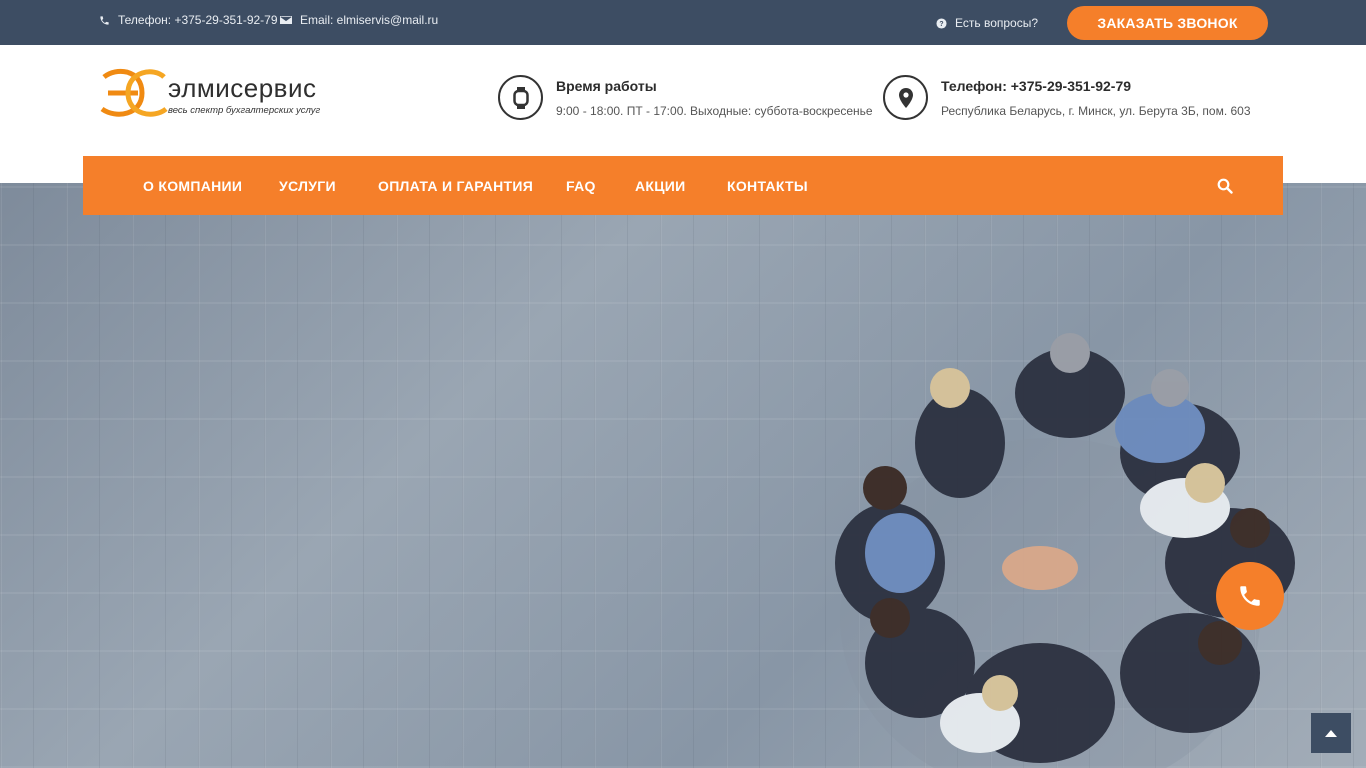 This screenshot has width=1366, height=768. I want to click on logo-mark, so click(134, 92).